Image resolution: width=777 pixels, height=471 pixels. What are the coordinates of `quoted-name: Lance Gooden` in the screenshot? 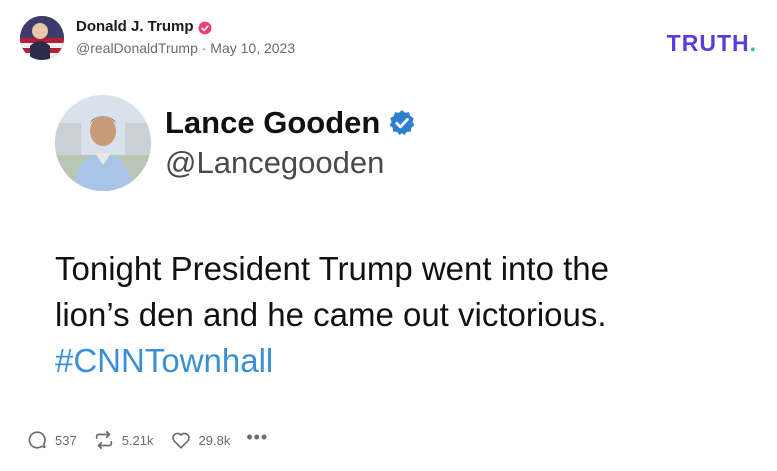 It's located at (272, 123).